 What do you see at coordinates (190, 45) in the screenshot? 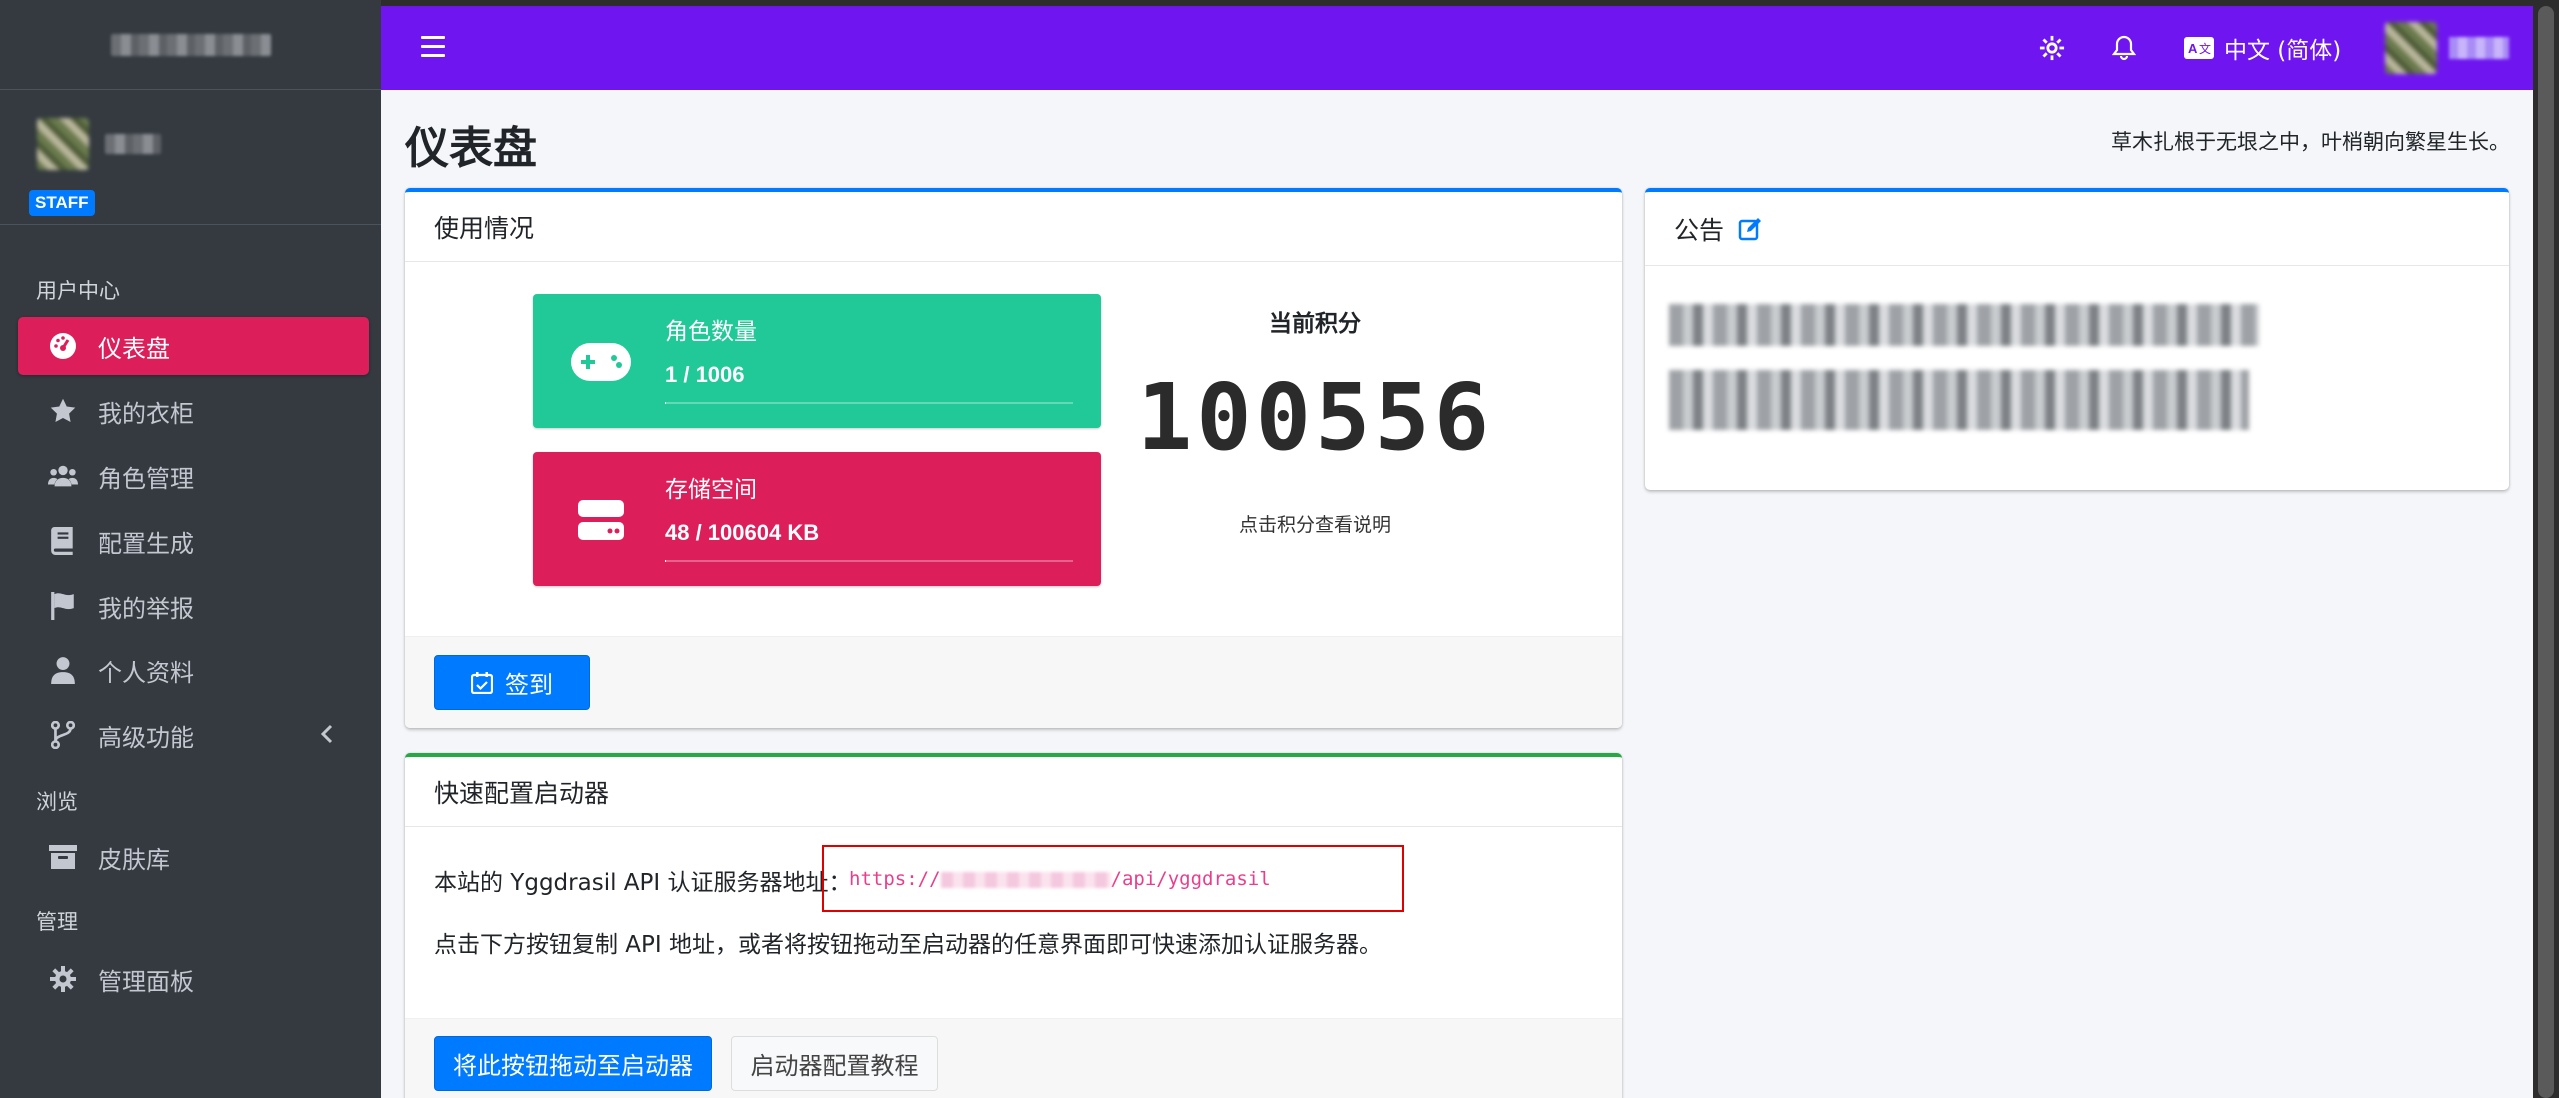
I see `brand-logo` at bounding box center [190, 45].